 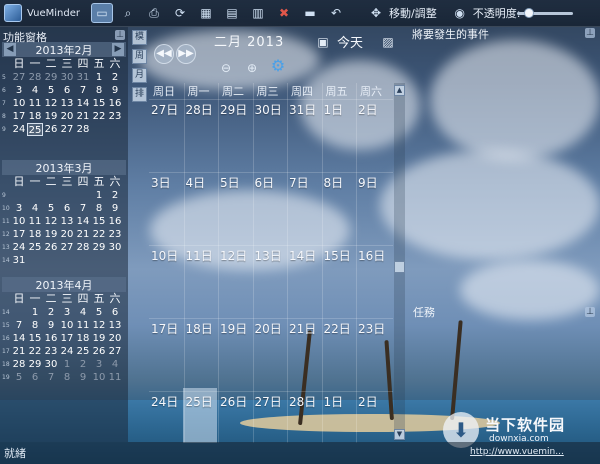 What do you see at coordinates (278, 66) in the screenshot?
I see `settings-gear-icon: ⚙` at bounding box center [278, 66].